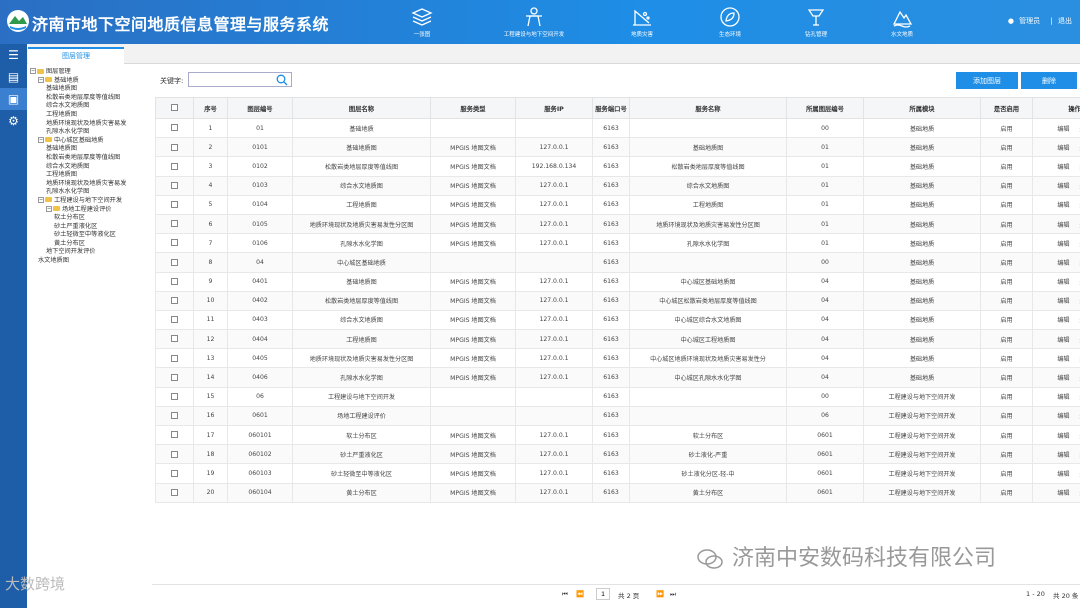 The width and height of the screenshot is (1080, 608). What do you see at coordinates (76, 55) in the screenshot?
I see `tab-layer-management: 图层管理` at bounding box center [76, 55].